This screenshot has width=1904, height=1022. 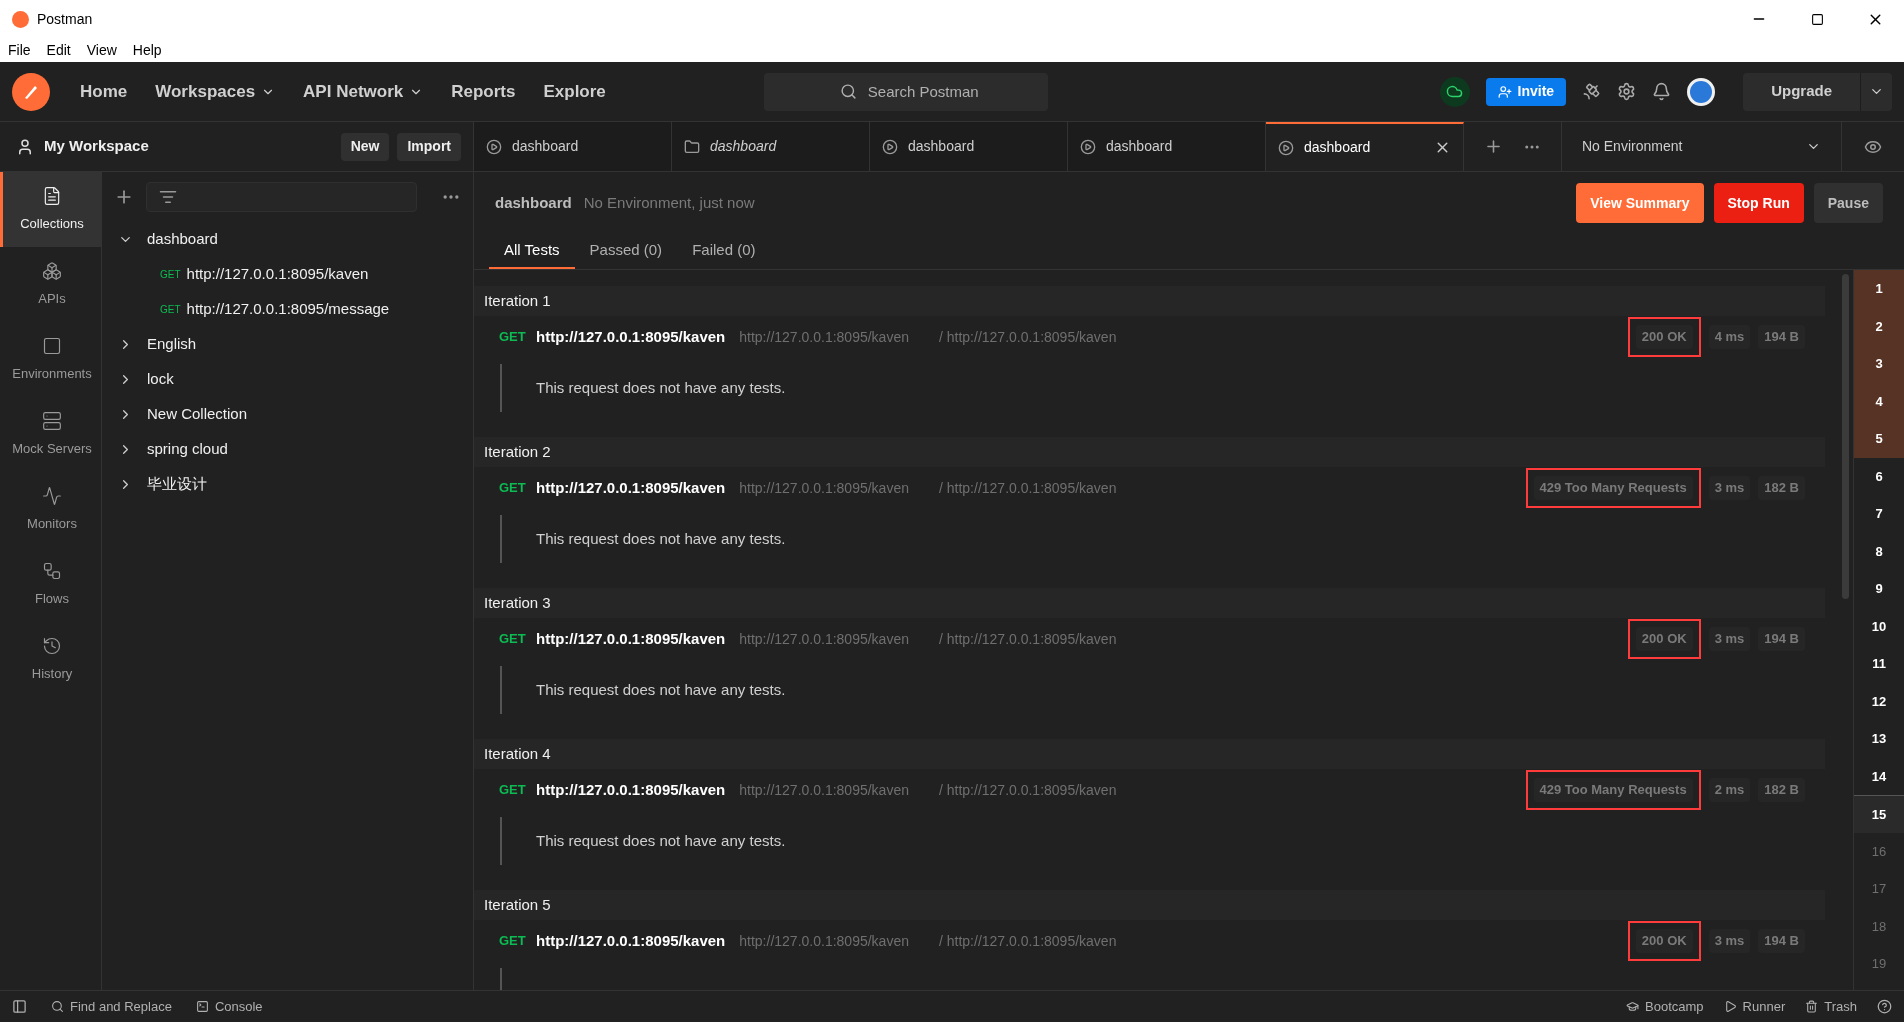 I want to click on filter-tab: All Tests, so click(x=532, y=251).